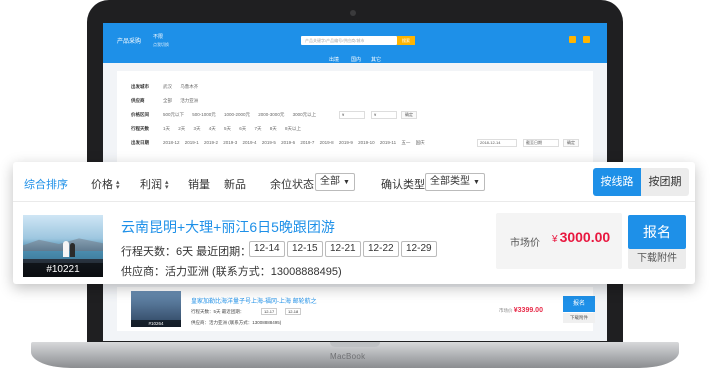 Image resolution: width=710 pixels, height=378 pixels. I want to click on price-from-input: ¥, so click(352, 115).